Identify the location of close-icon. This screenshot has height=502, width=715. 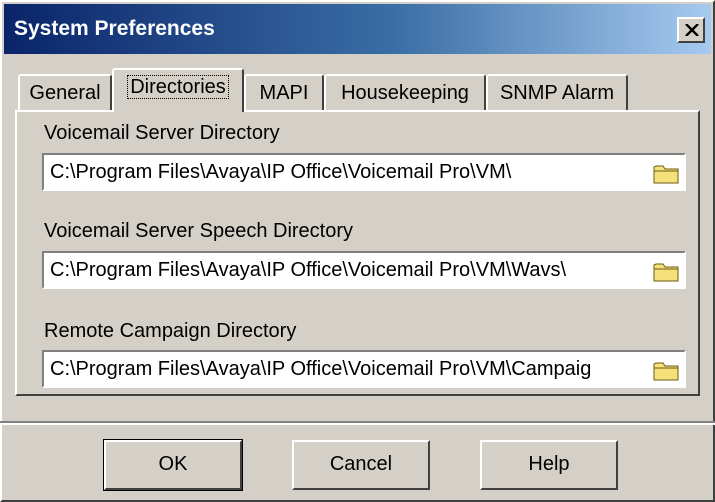
(692, 30).